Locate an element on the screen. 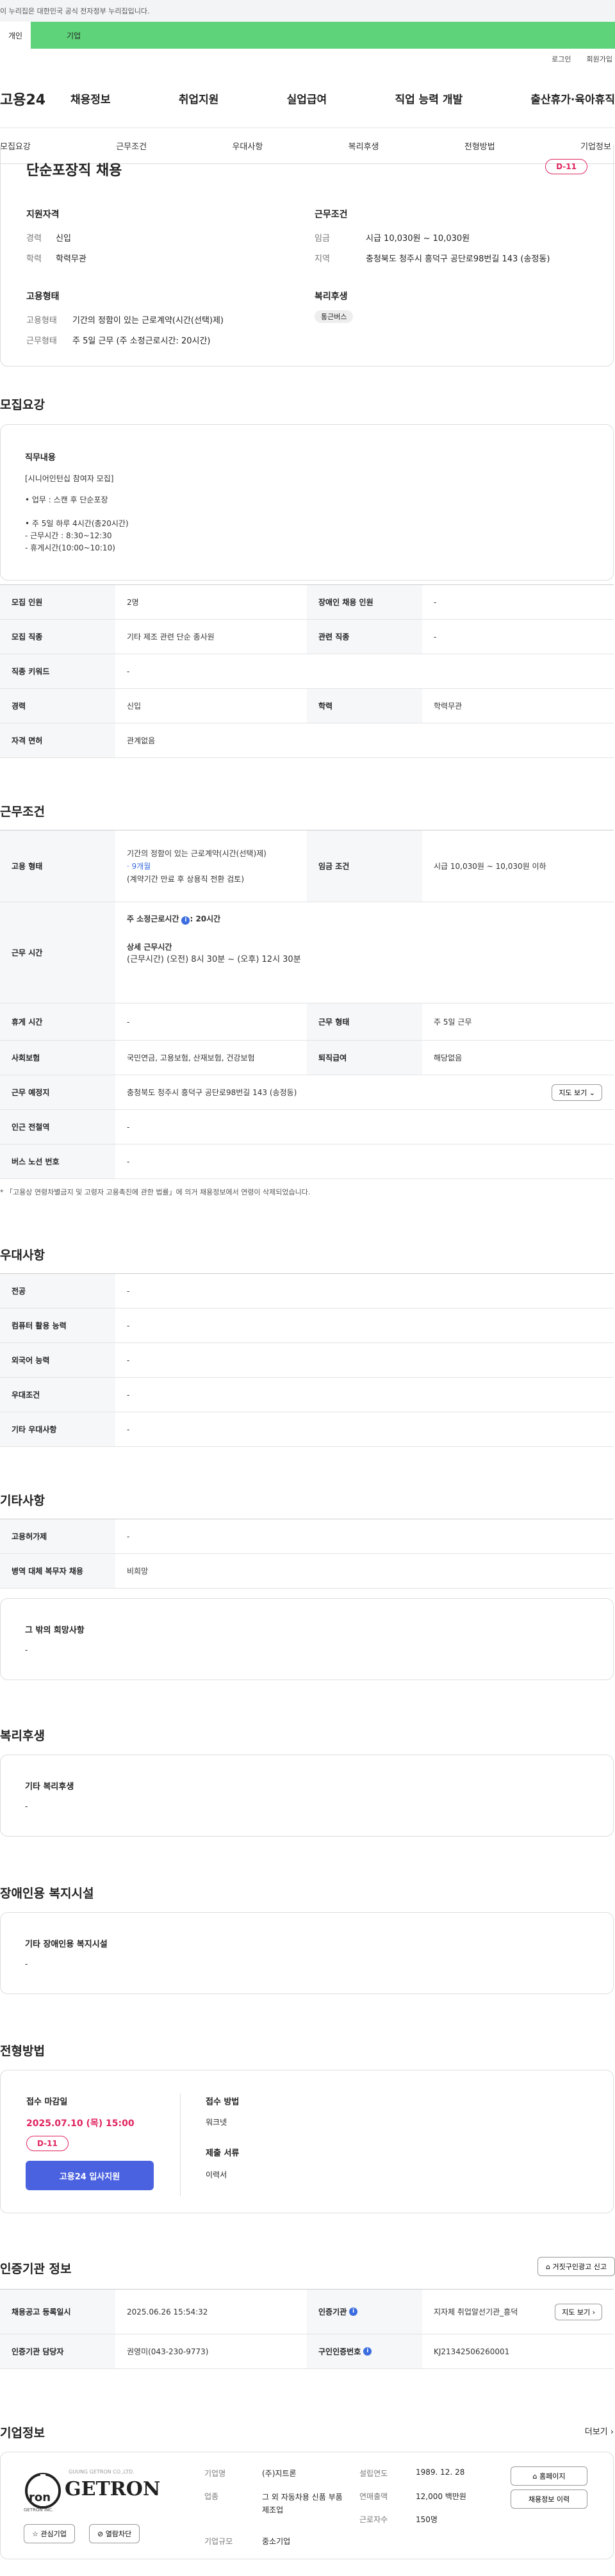 The image size is (615, 2576). homepage-label: 홈페이지 is located at coordinates (552, 2476).